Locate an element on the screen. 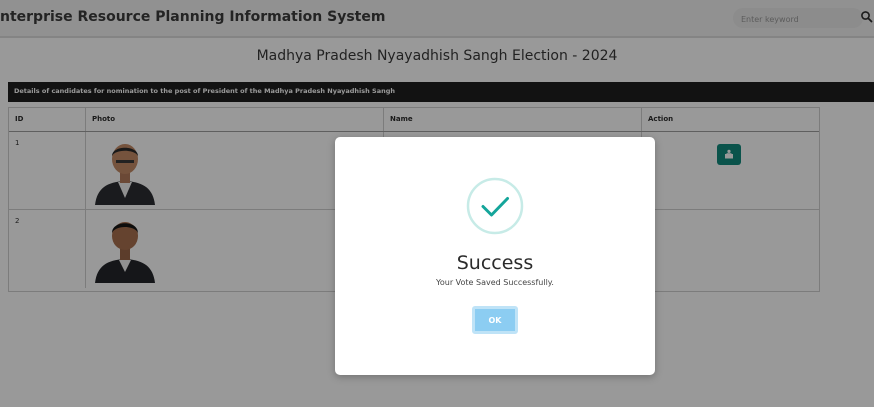 The width and height of the screenshot is (874, 407). dialog-title: Success is located at coordinates (495, 263).